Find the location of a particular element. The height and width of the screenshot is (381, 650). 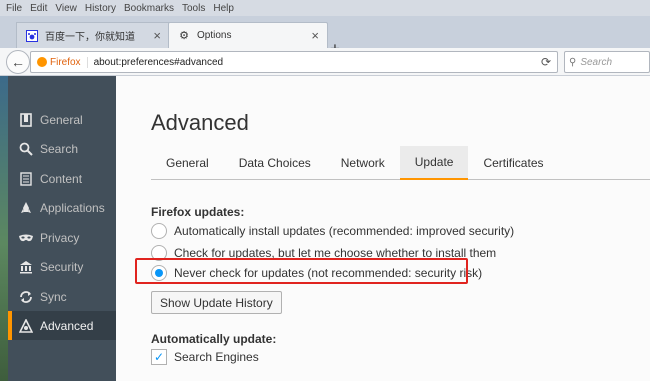

tab-certificates: Certificates is located at coordinates (513, 163).